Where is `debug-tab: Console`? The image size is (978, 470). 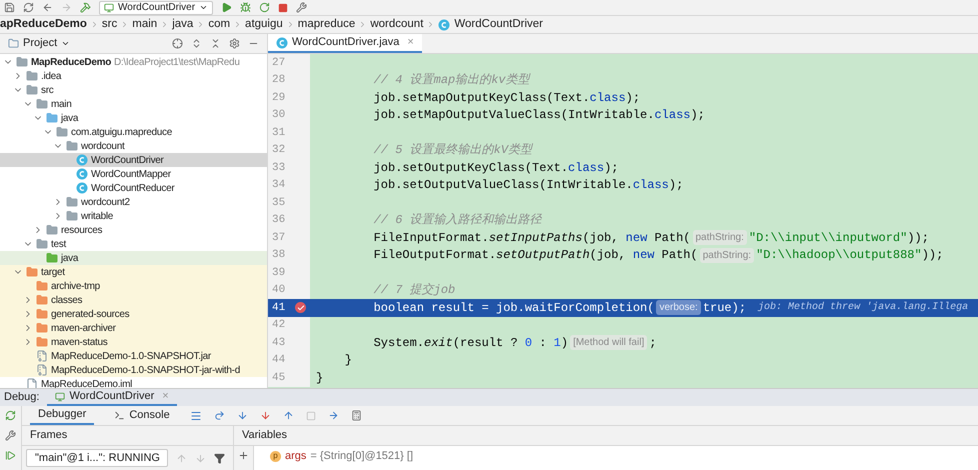 debug-tab: Console is located at coordinates (142, 415).